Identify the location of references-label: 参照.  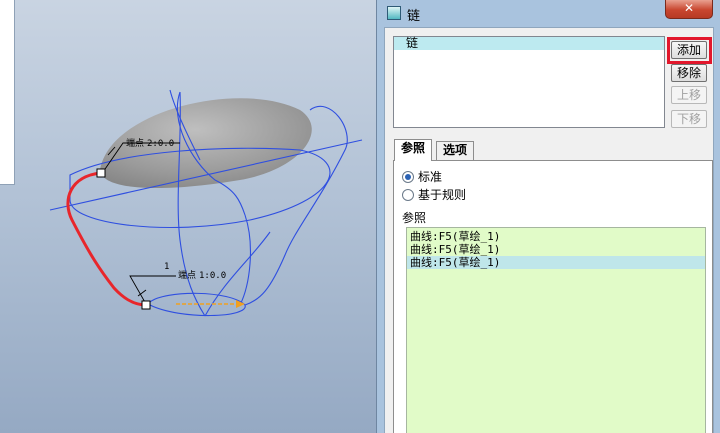
(414, 218).